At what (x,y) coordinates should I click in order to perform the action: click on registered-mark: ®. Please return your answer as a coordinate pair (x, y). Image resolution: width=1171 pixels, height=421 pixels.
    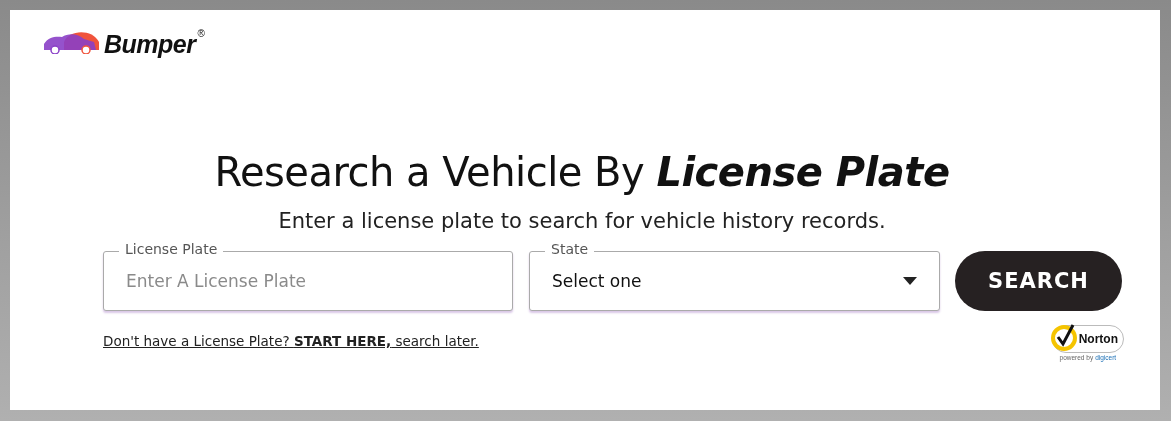
    Looking at the image, I should click on (201, 33).